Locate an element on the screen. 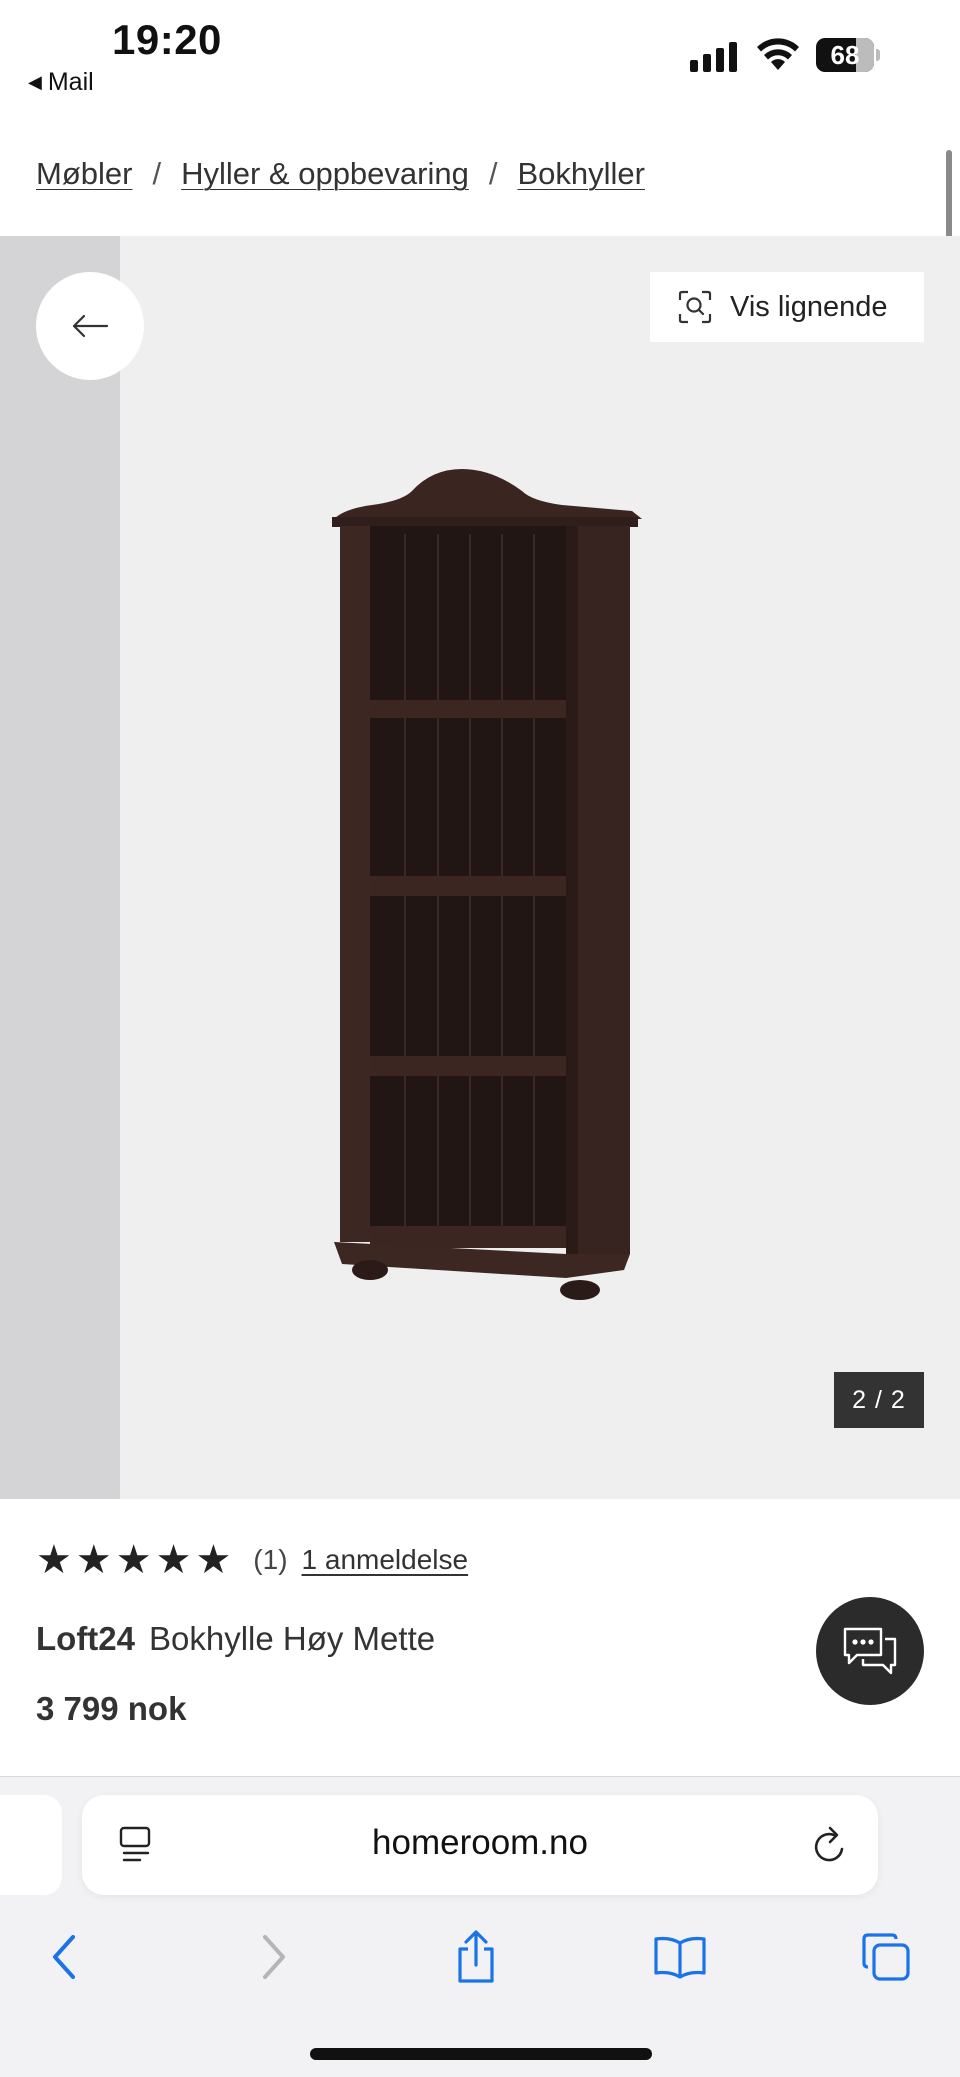 The image size is (960, 2077). status-time: 19:20 is located at coordinates (167, 39).